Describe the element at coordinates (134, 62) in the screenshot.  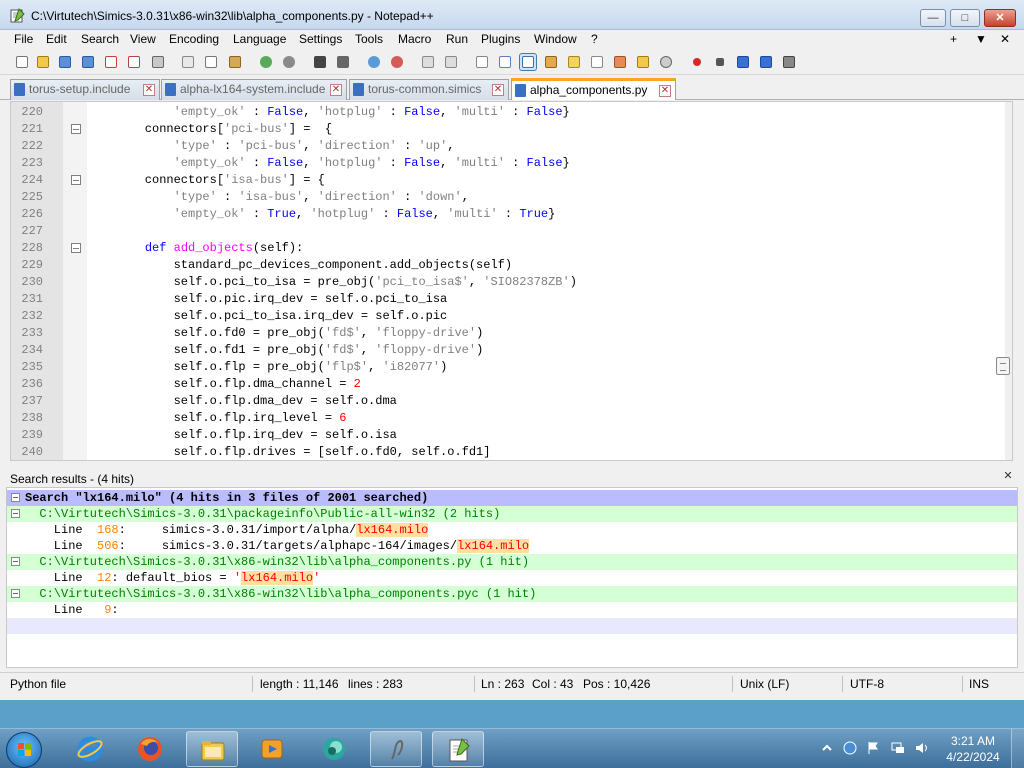
I see `close-all-icon` at that location.